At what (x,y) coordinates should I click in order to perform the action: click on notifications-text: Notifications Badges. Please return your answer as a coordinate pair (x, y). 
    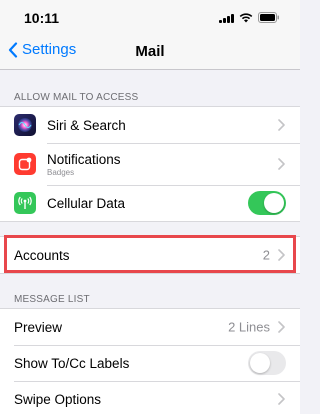
    Looking at the image, I should click on (84, 164).